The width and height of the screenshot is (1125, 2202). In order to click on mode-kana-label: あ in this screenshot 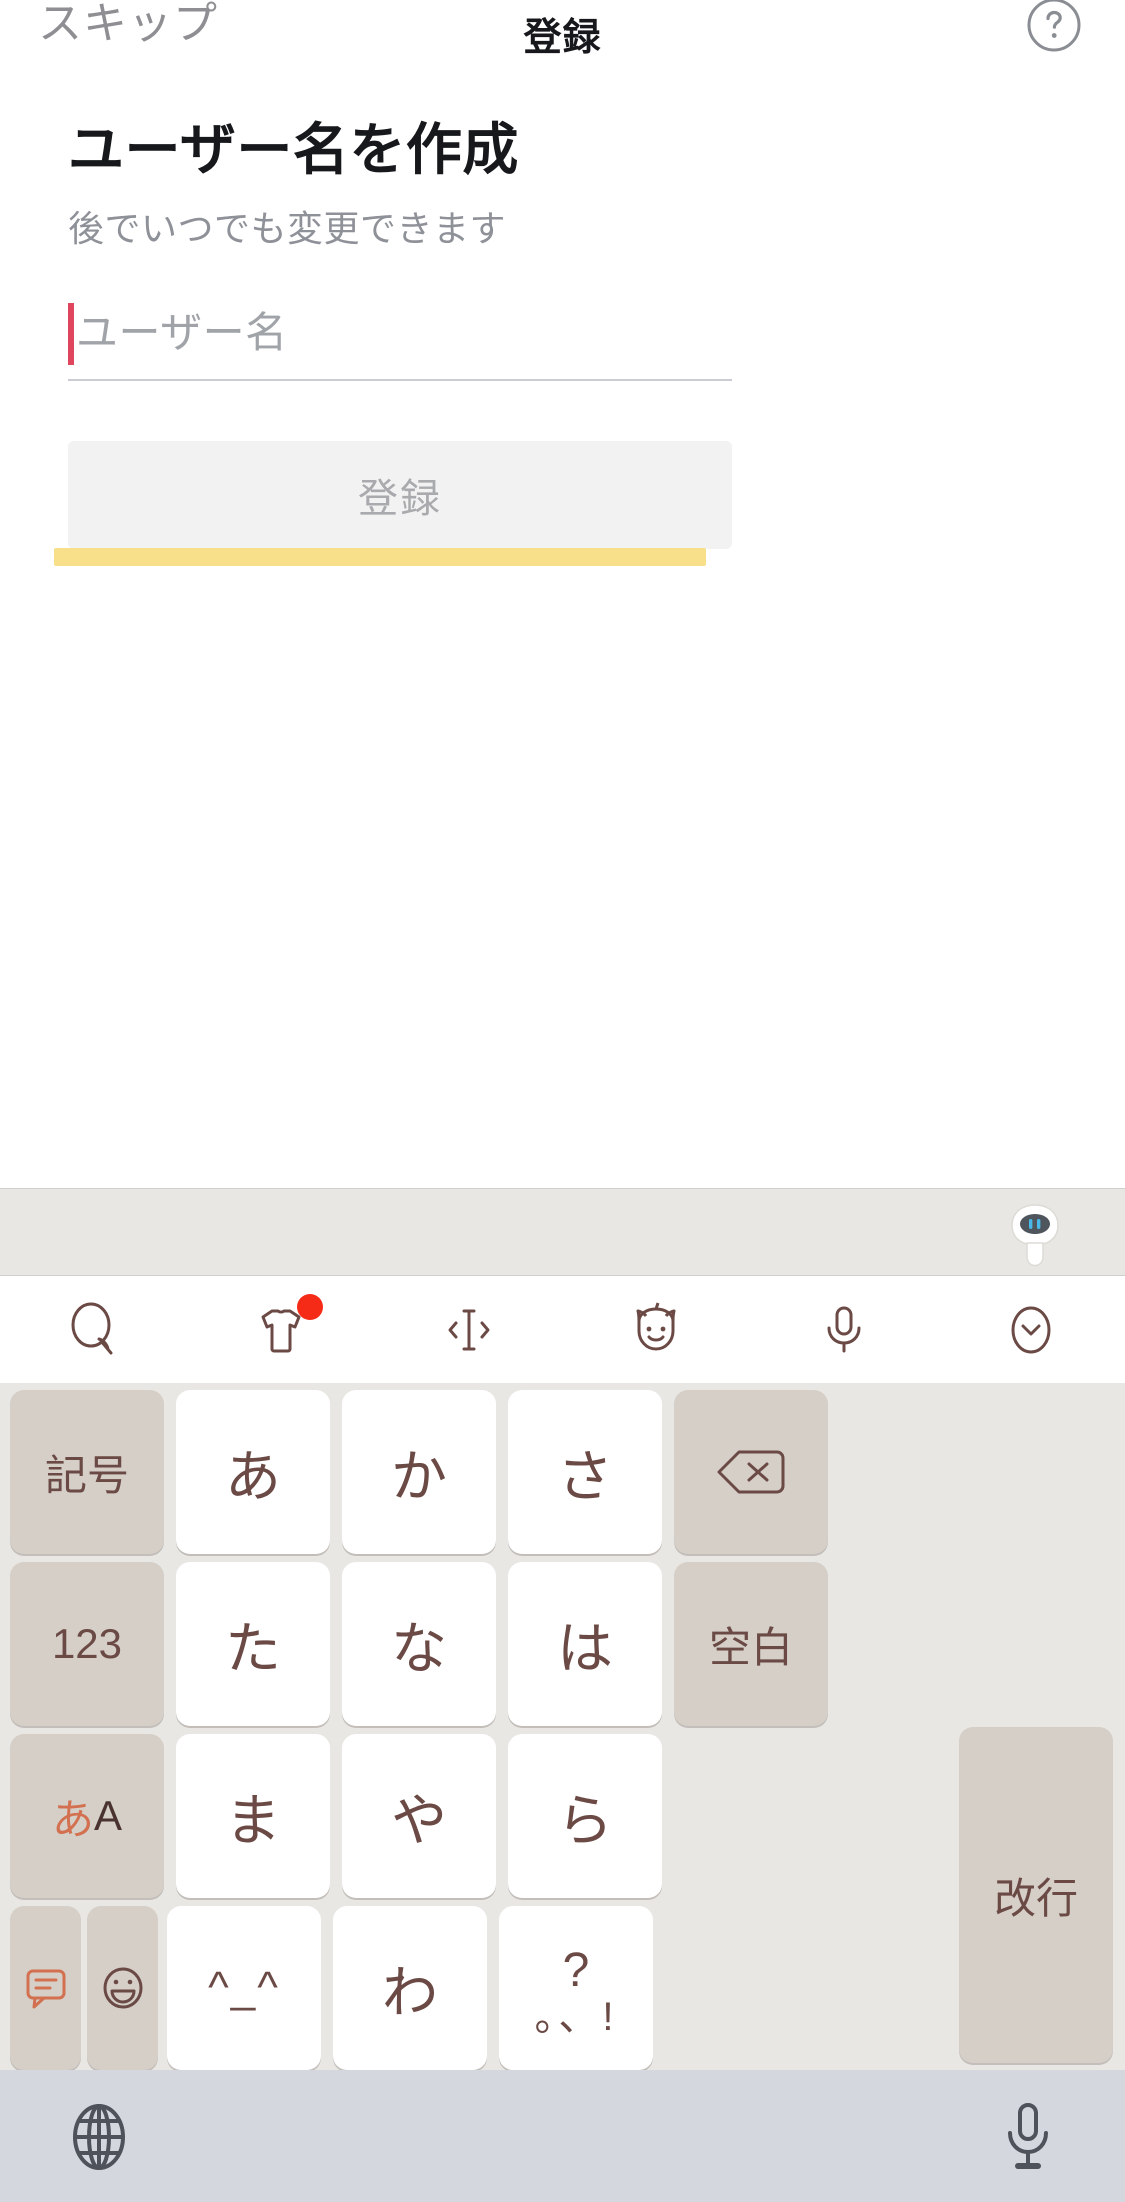, I will do `click(72, 1819)`.